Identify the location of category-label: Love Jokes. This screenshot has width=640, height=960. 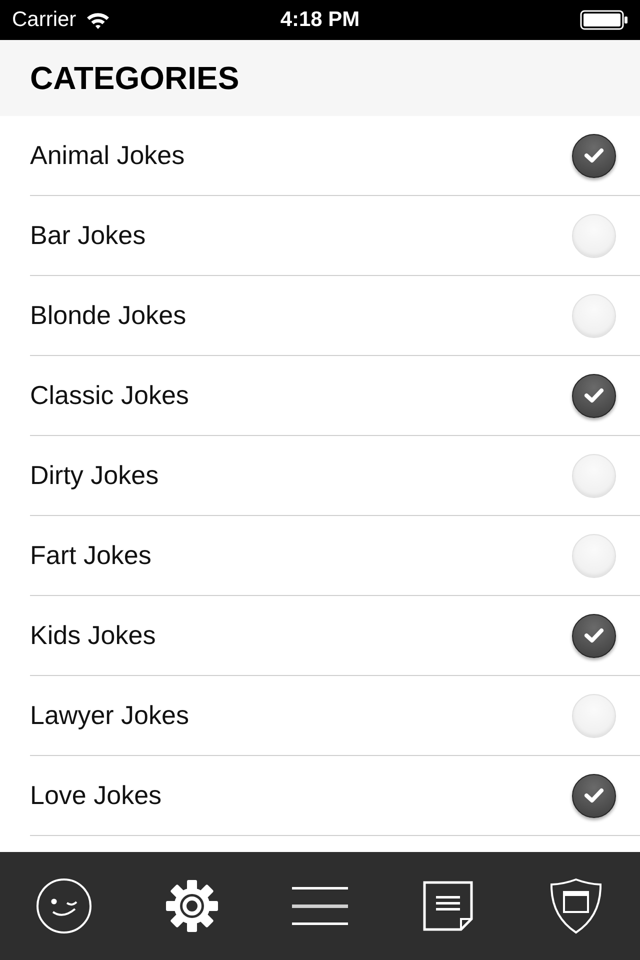
(96, 795).